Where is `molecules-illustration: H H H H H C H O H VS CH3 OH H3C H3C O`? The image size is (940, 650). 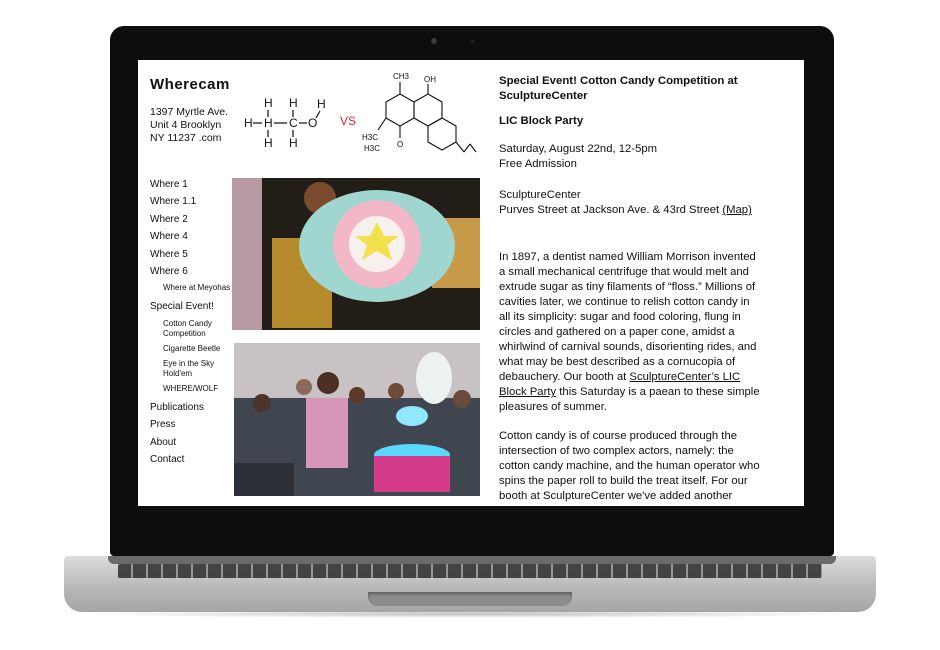
molecules-illustration: H H H H H C H O H VS CH3 OH H3C H3C O is located at coordinates (360, 112).